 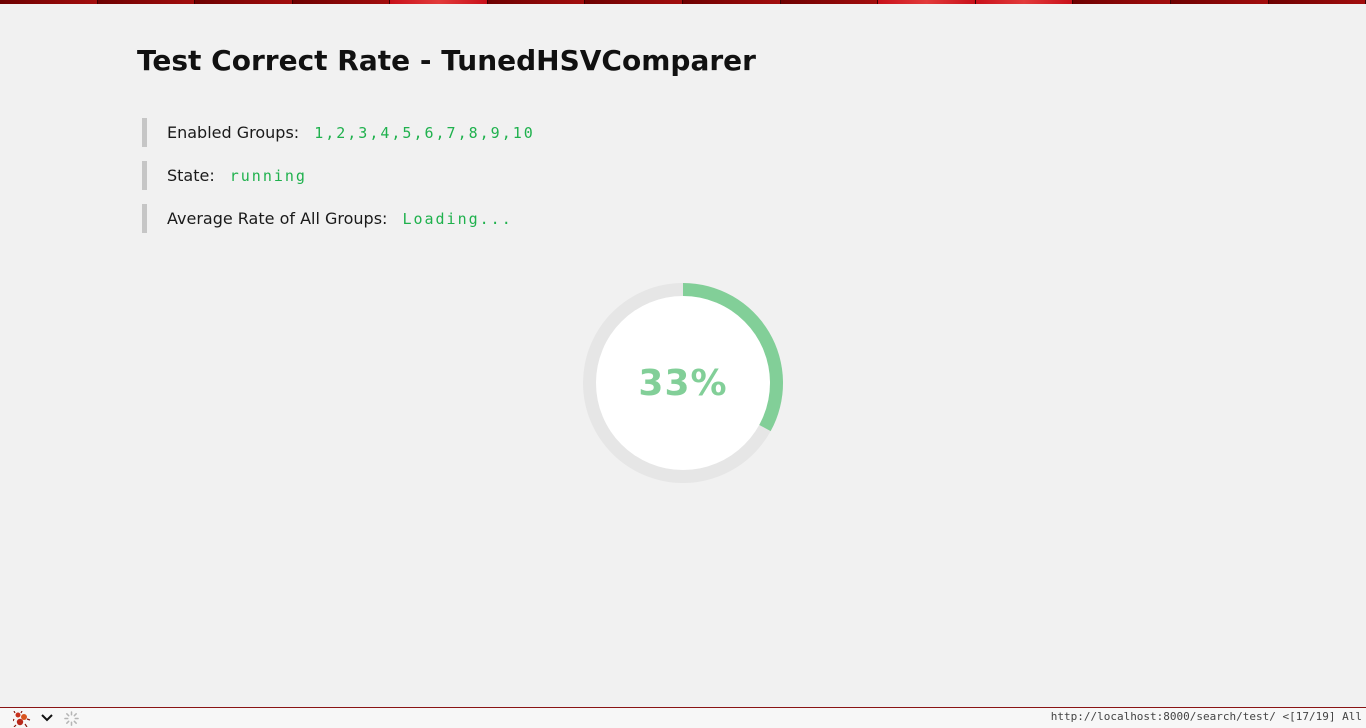 What do you see at coordinates (1309, 716) in the screenshot?
I see `status-position: <[17/19]` at bounding box center [1309, 716].